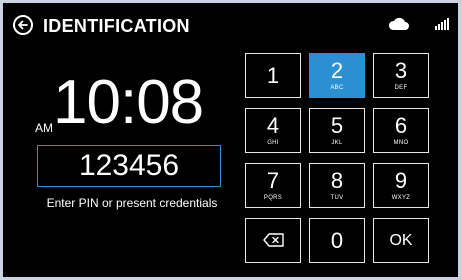 Image resolution: width=461 pixels, height=280 pixels. Describe the element at coordinates (337, 70) in the screenshot. I see `key-number: 2` at that location.